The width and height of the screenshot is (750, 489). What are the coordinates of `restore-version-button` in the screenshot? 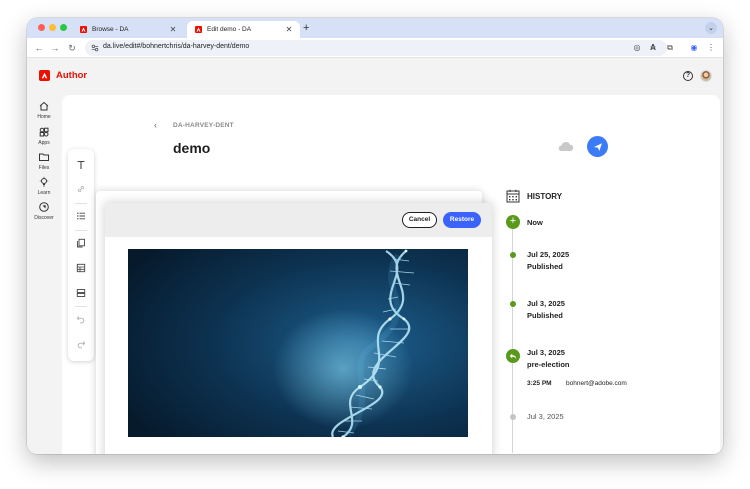 It's located at (513, 356).